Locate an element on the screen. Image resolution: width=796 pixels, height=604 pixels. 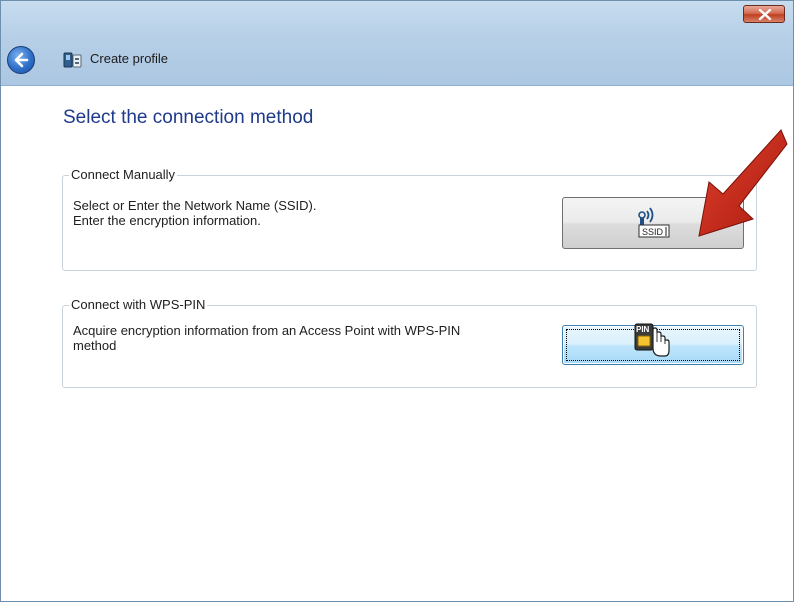
window-title: Create profile is located at coordinates (129, 58).